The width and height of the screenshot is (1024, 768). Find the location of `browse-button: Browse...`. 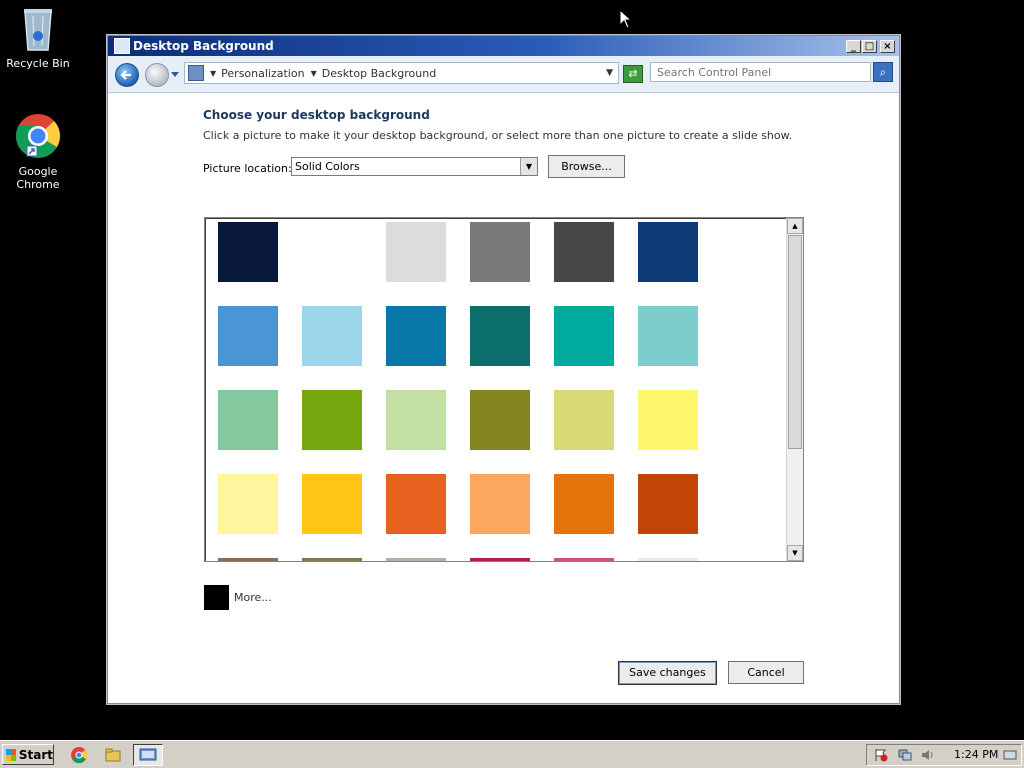

browse-button: Browse... is located at coordinates (586, 166).